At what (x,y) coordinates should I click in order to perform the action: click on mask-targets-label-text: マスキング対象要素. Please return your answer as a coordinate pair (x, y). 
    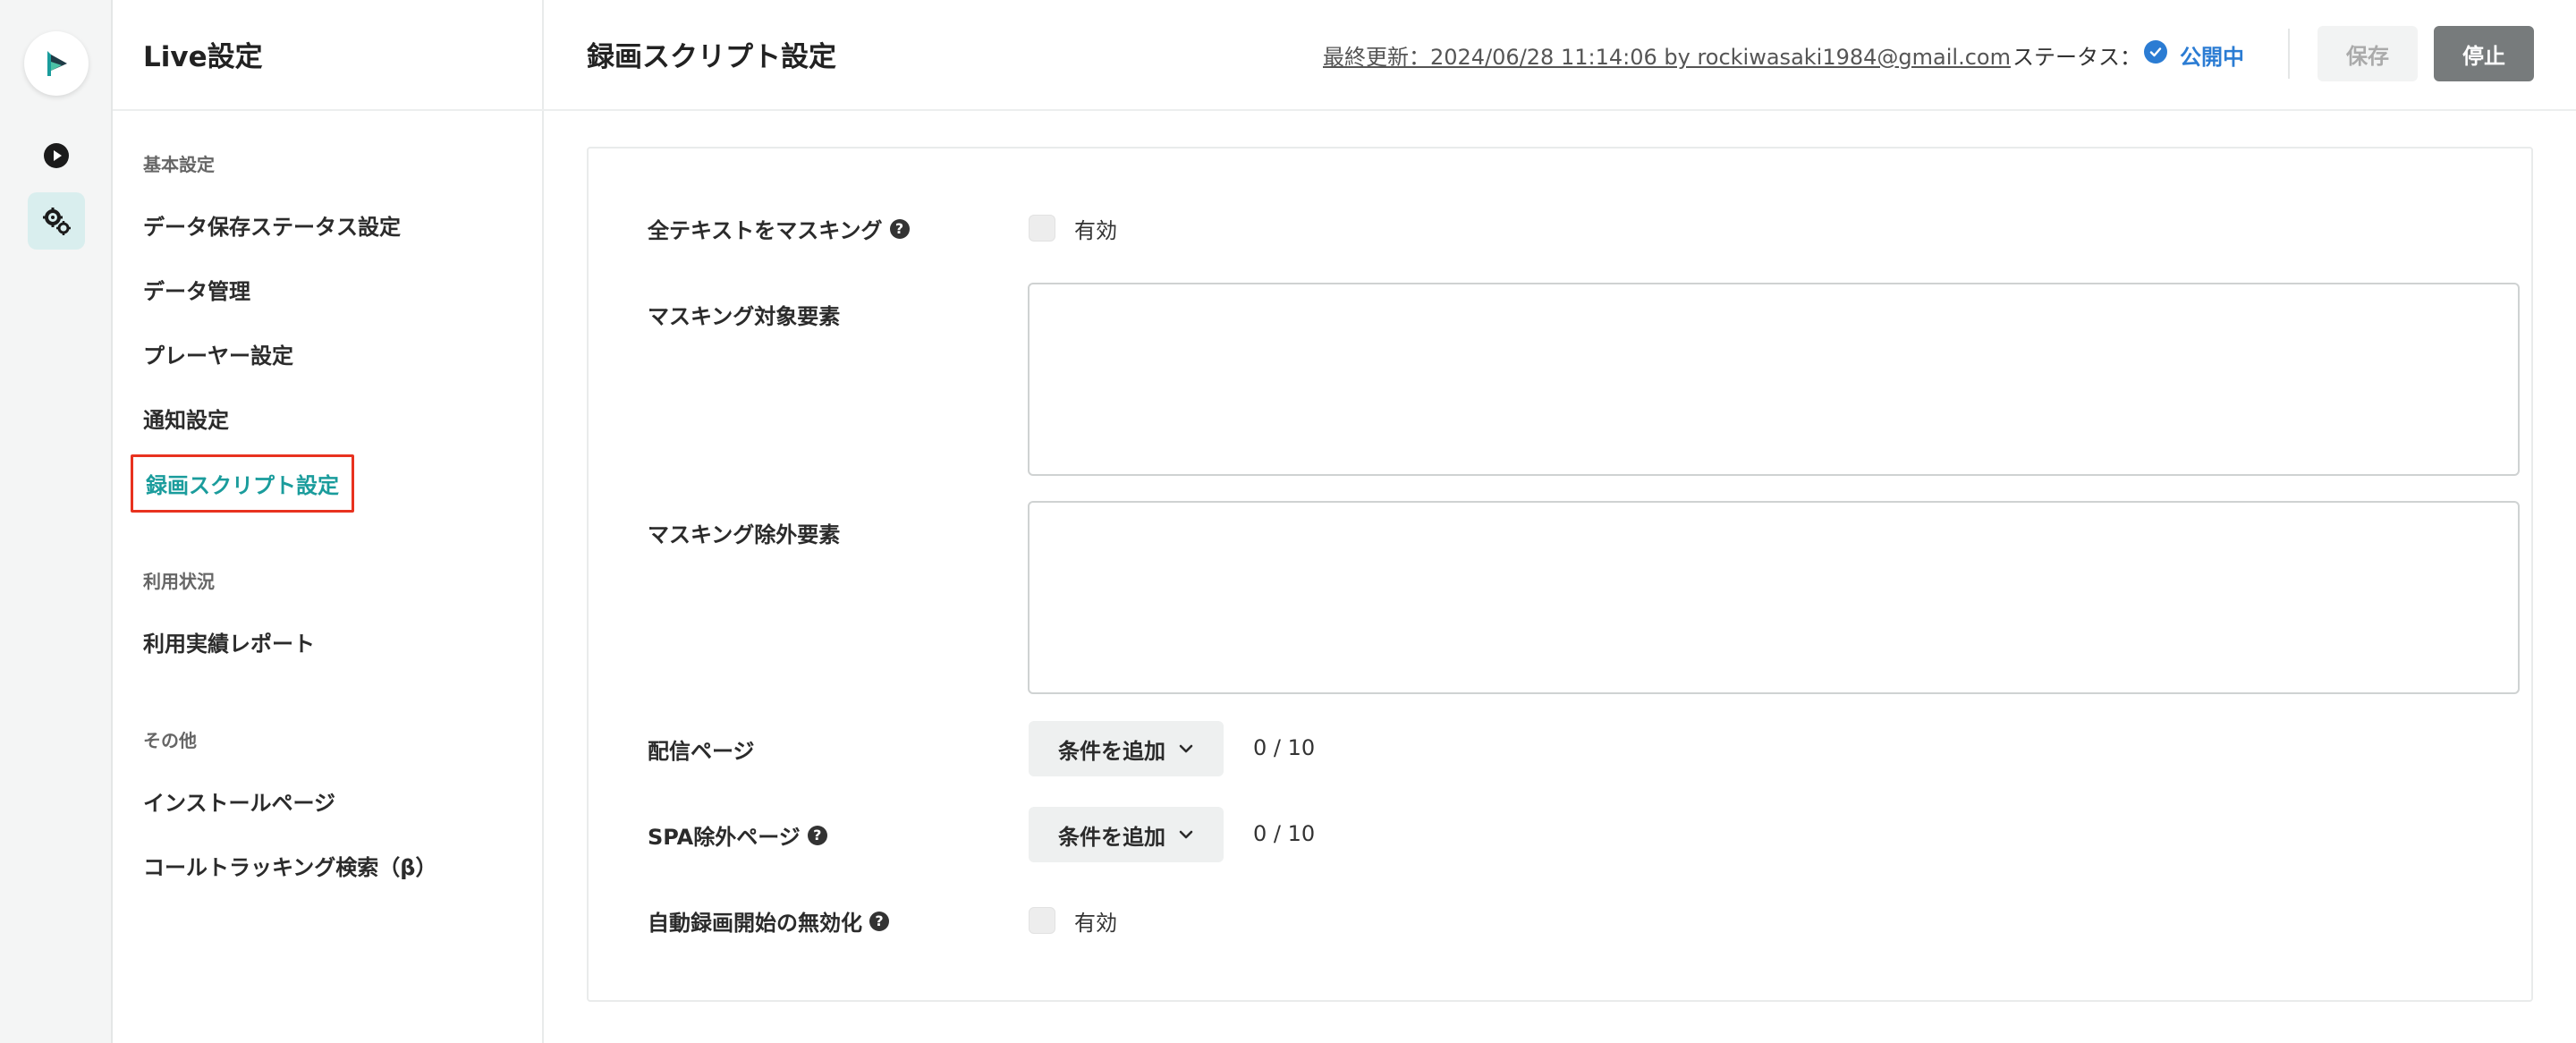
    Looking at the image, I should click on (744, 316).